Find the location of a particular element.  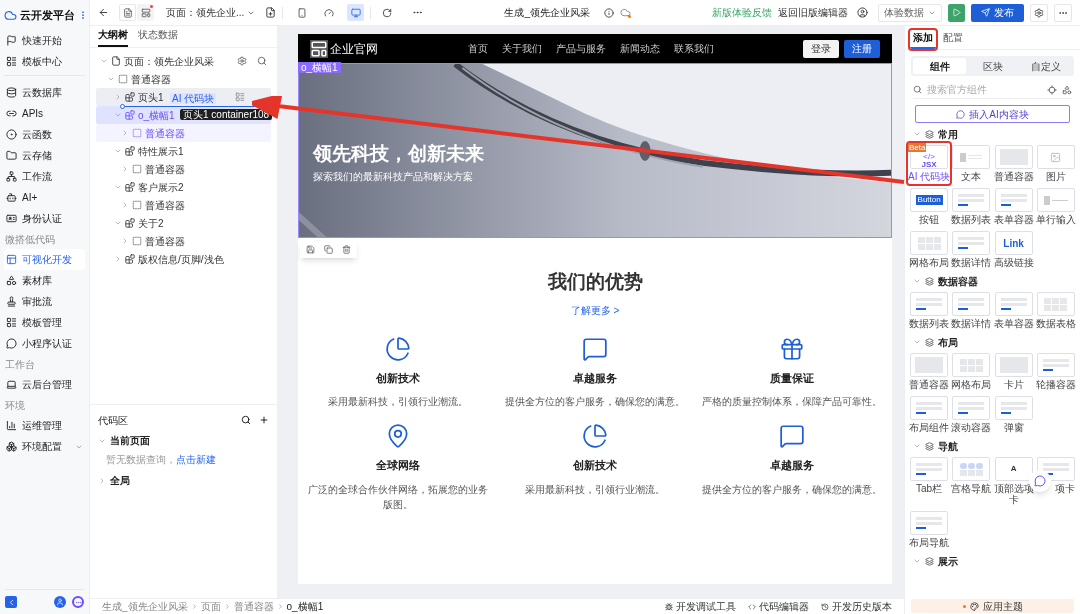

section-heading: 微搭低代码 is located at coordinates (30, 239).